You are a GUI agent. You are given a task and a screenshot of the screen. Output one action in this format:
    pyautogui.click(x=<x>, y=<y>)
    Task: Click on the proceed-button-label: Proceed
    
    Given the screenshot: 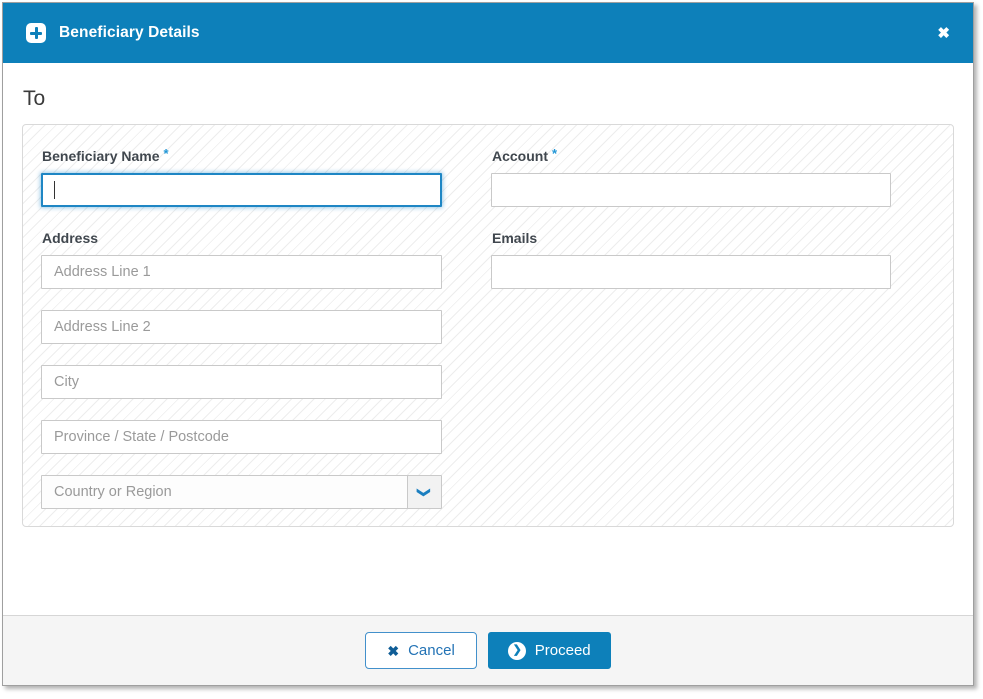 What is the action you would take?
    pyautogui.click(x=562, y=650)
    